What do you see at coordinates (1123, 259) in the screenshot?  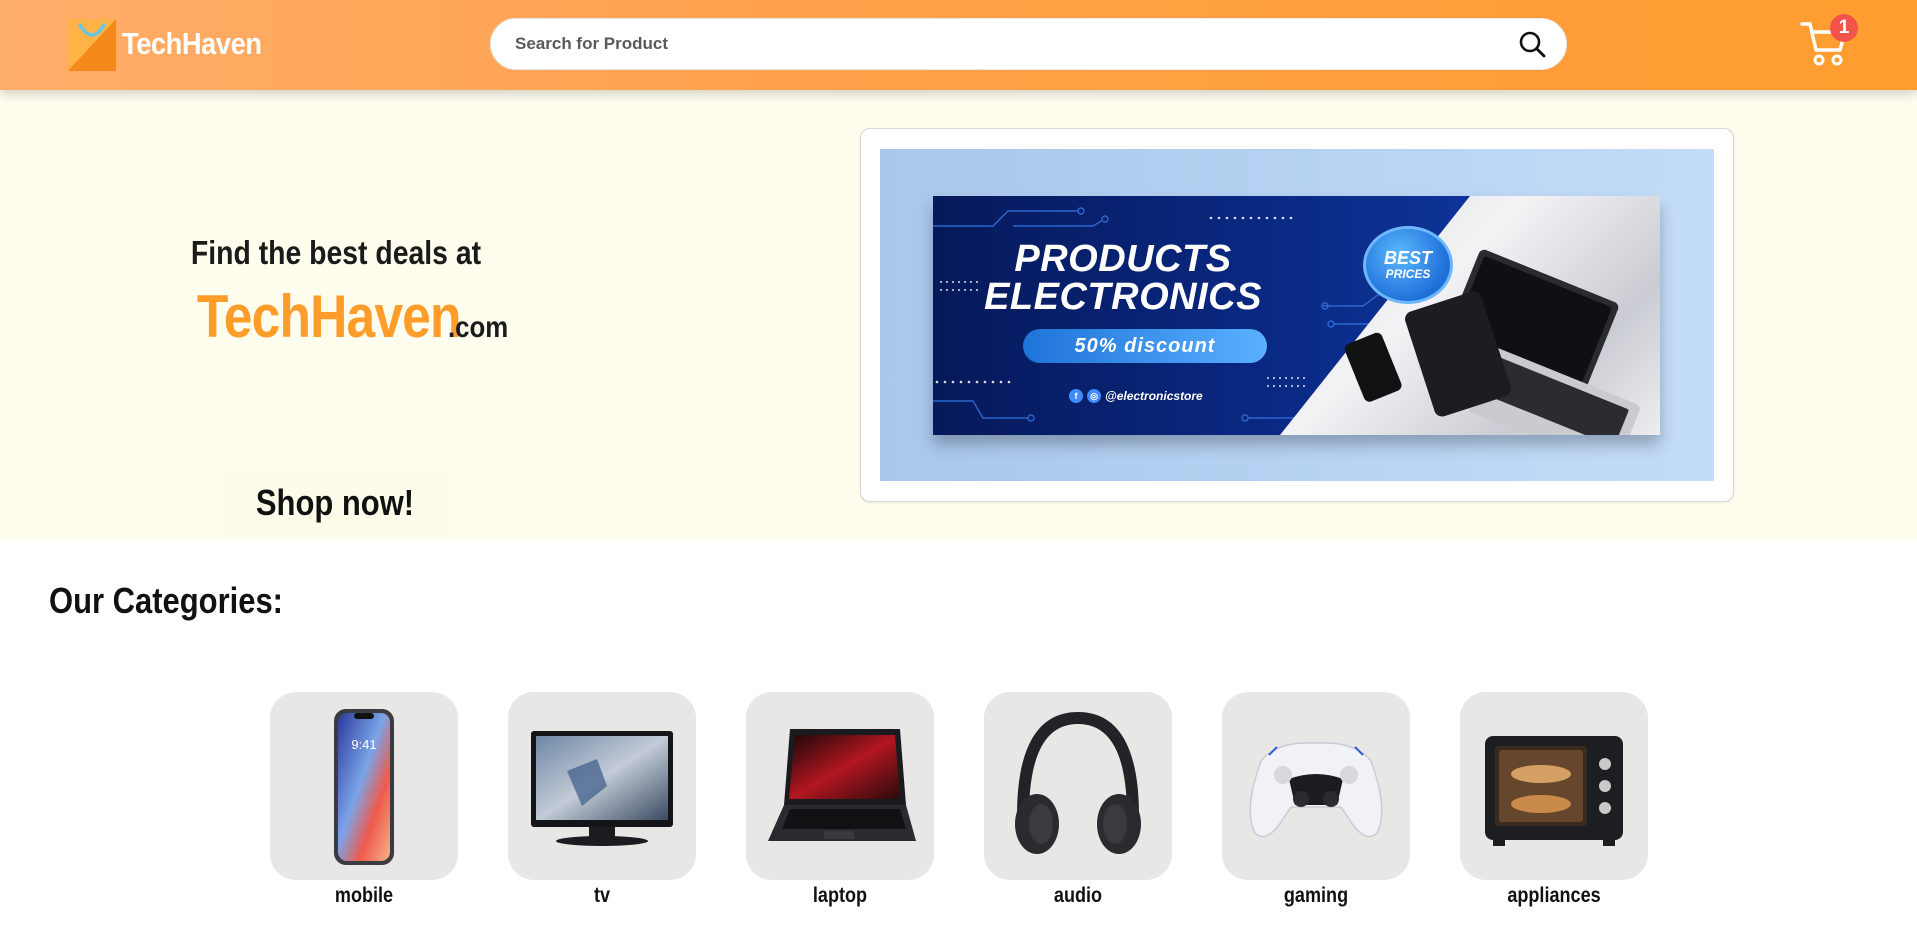 I see `banner-title-line1: PRODUCTS` at bounding box center [1123, 259].